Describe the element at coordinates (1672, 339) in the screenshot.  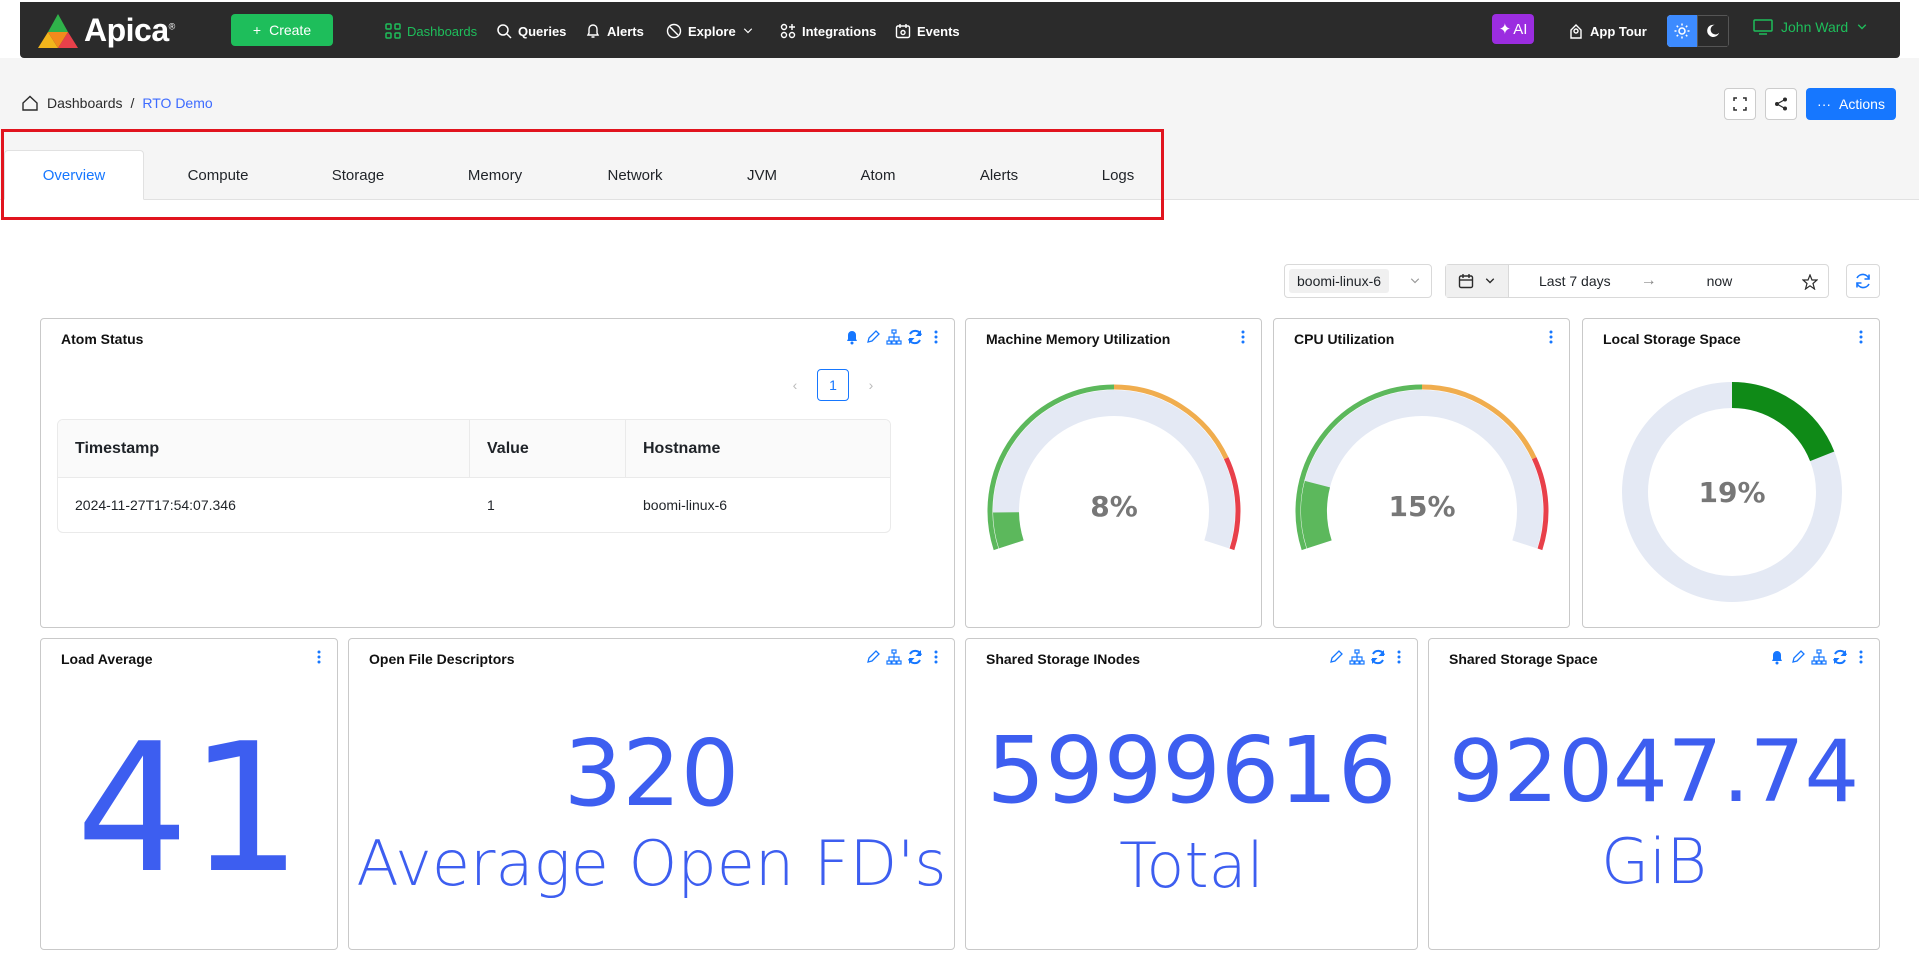
I see `panel-title: Local Storage Space` at that location.